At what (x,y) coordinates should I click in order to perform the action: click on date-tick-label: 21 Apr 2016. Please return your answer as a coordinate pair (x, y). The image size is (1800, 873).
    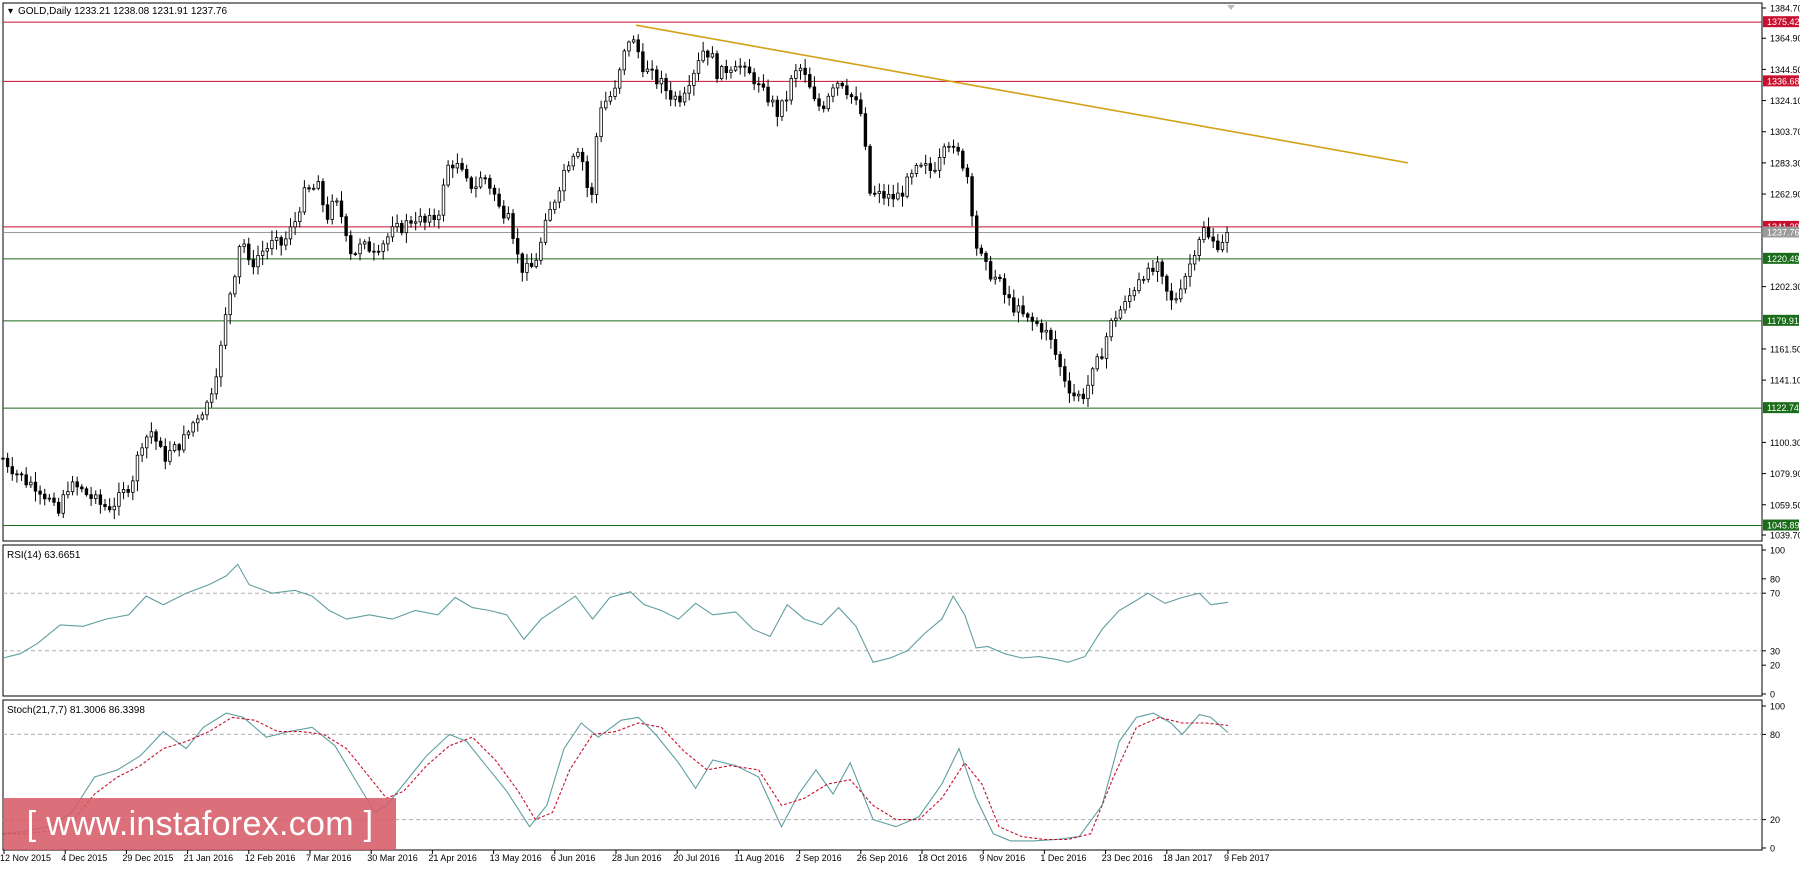
    Looking at the image, I should click on (452, 858).